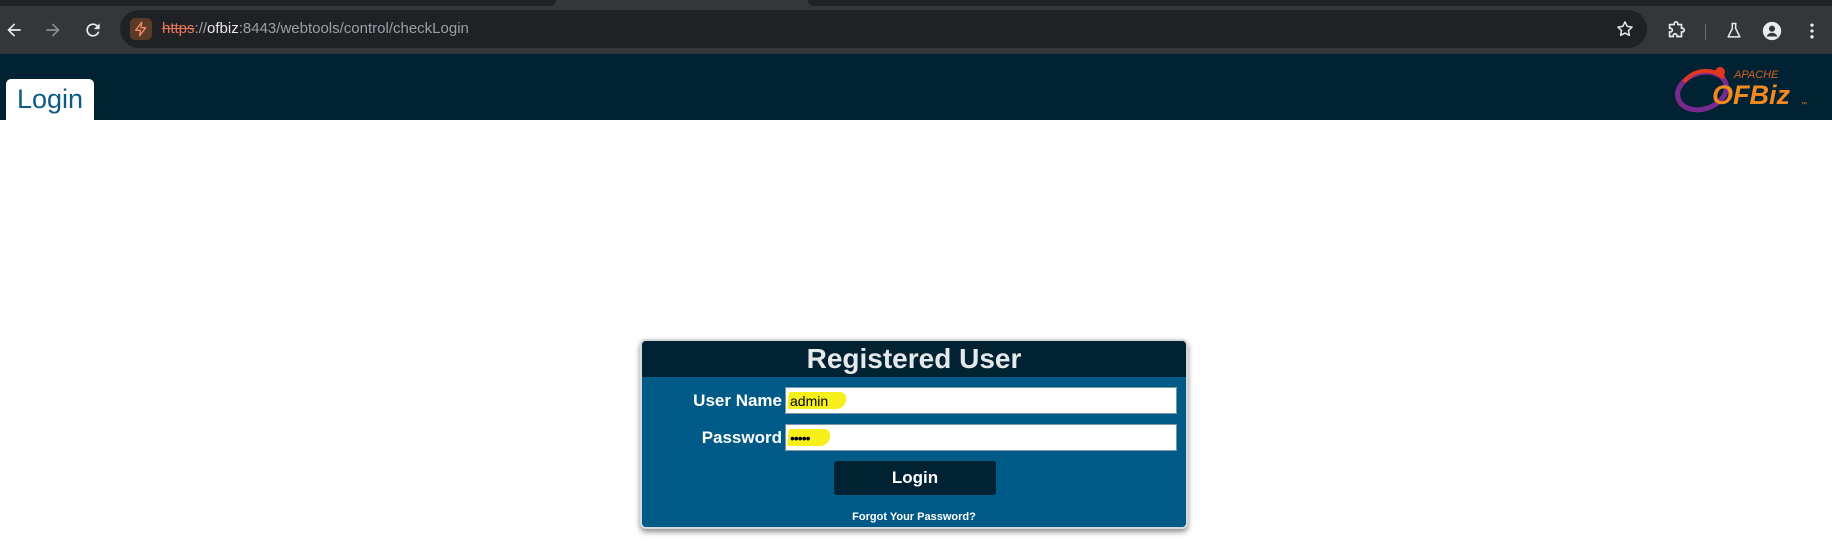 The image size is (1832, 560). Describe the element at coordinates (1625, 29) in the screenshot. I see `bookmark-star-icon` at that location.